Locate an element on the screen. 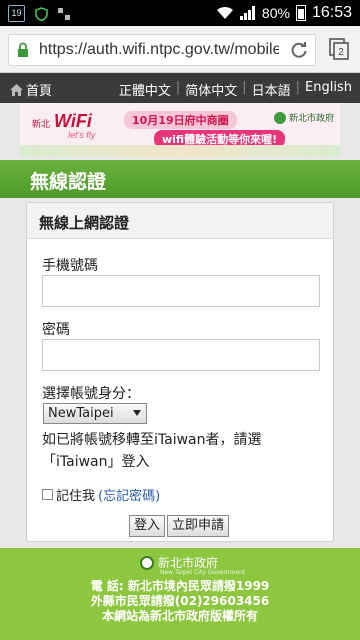  browser-toolbar: https://auth.wifi.ntpc.gov.tw/mobile 2 is located at coordinates (180, 49).